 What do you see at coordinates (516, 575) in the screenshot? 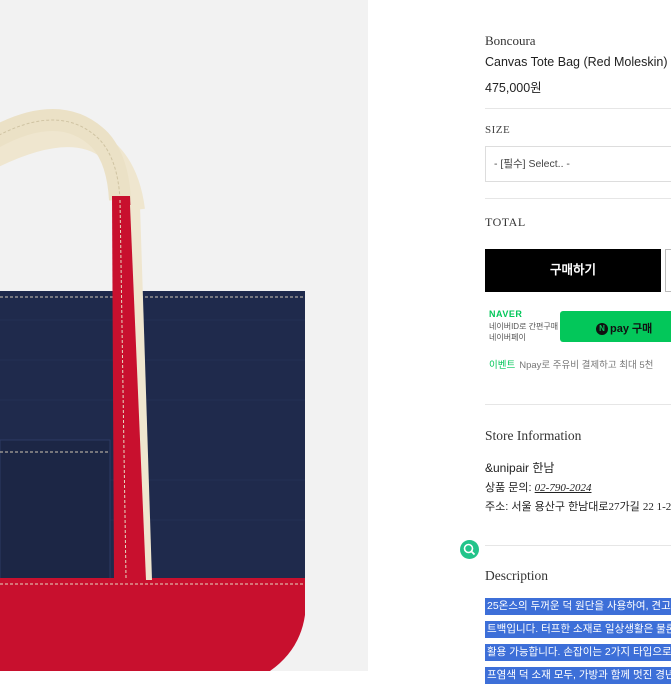
I see `description-heading: Description` at bounding box center [516, 575].